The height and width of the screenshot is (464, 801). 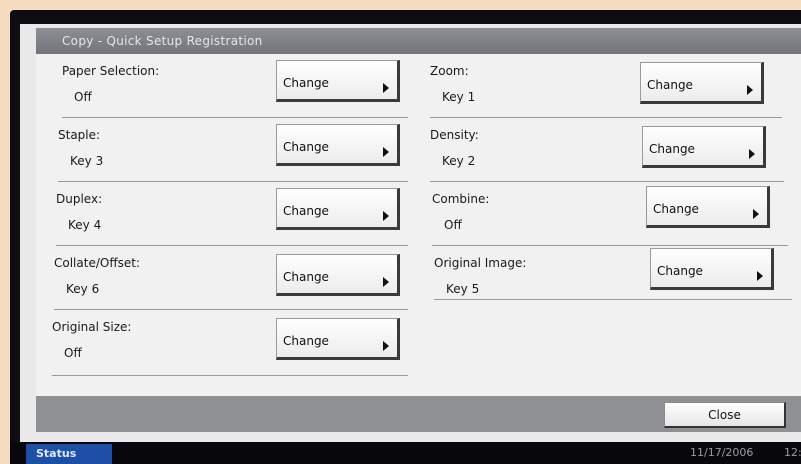 What do you see at coordinates (338, 339) in the screenshot?
I see `change-original-size-button: Change` at bounding box center [338, 339].